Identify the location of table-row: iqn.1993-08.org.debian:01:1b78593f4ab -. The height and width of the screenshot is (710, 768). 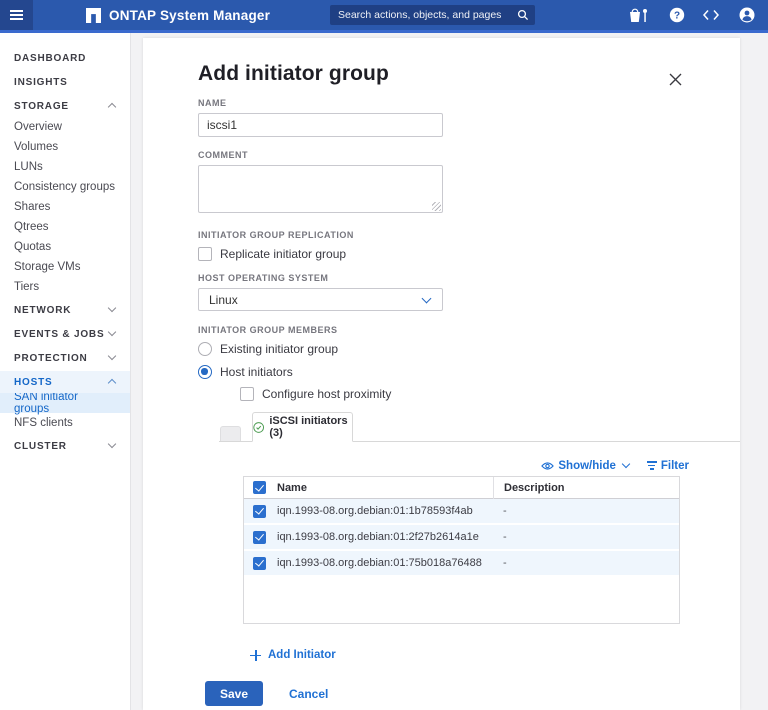
(461, 512).